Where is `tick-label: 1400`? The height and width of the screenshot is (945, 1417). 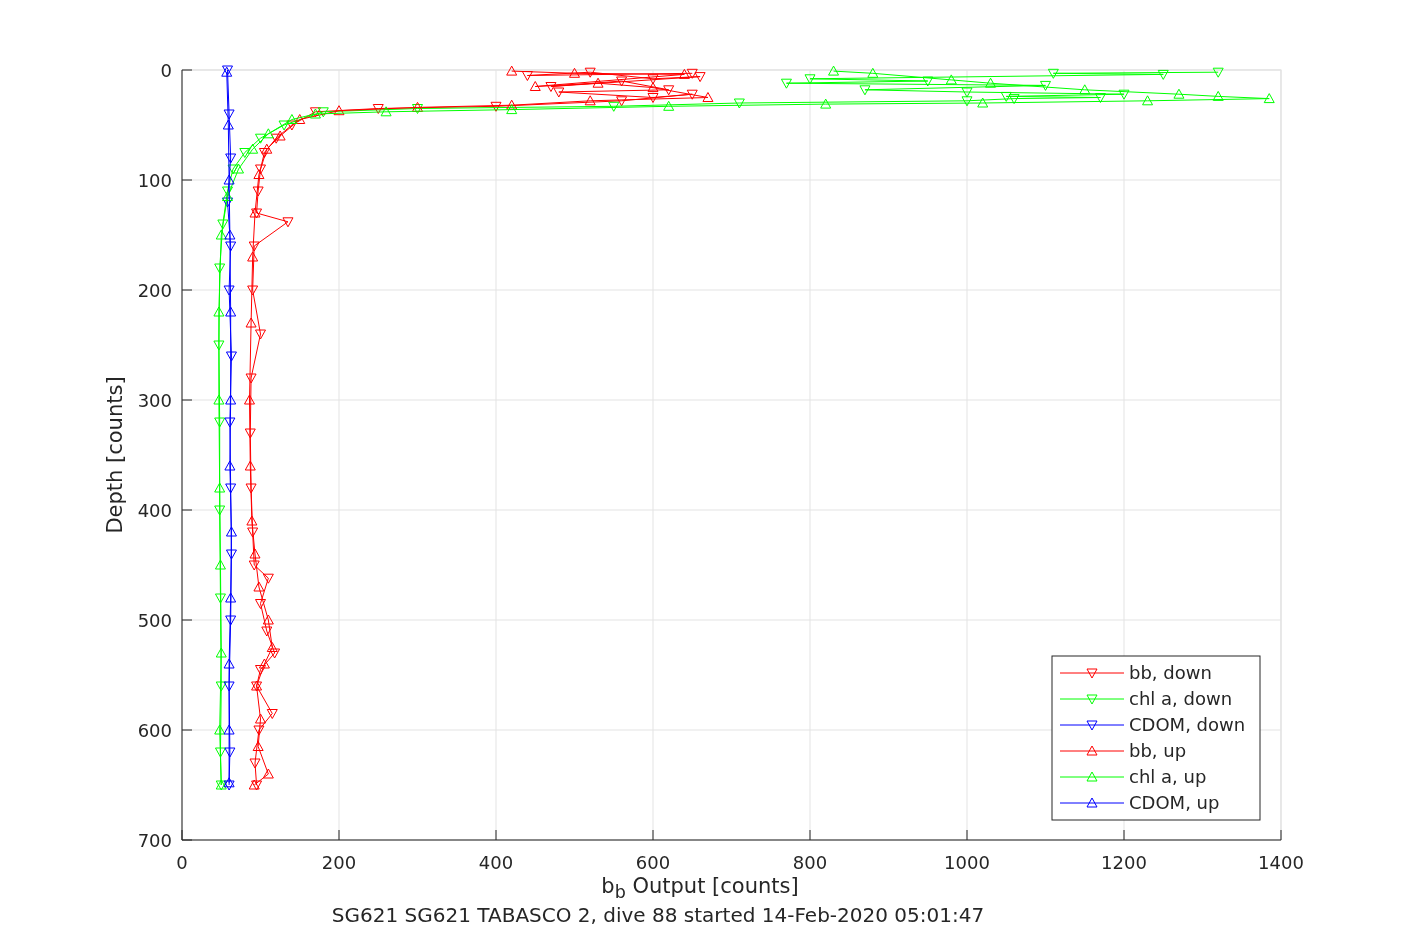 tick-label: 1400 is located at coordinates (1281, 862).